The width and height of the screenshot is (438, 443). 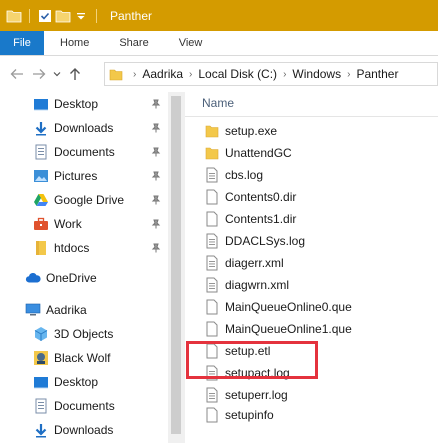 What do you see at coordinates (252, 360) in the screenshot?
I see `highlight-box` at bounding box center [252, 360].